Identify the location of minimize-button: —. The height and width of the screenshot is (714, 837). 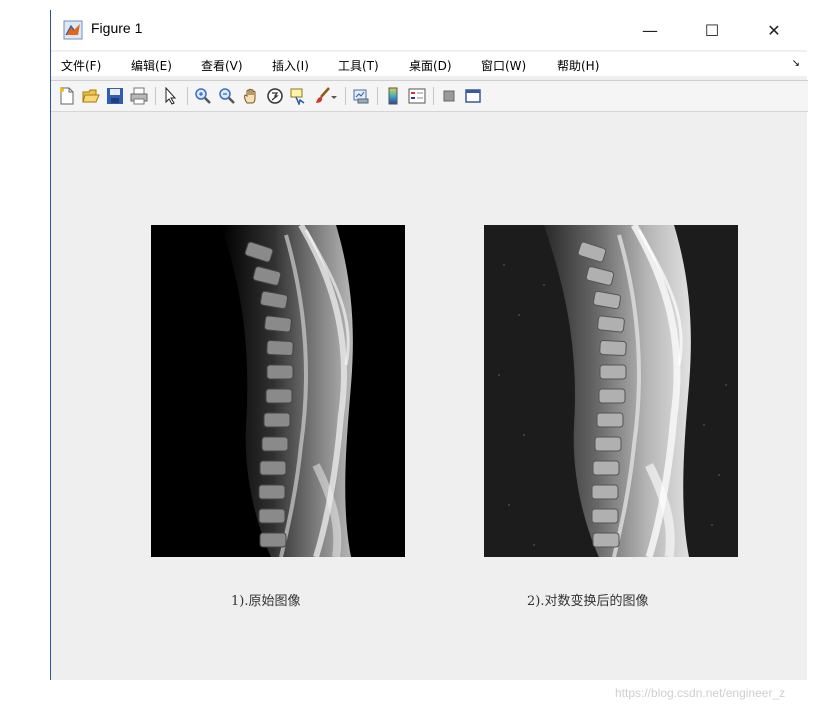
(650, 30).